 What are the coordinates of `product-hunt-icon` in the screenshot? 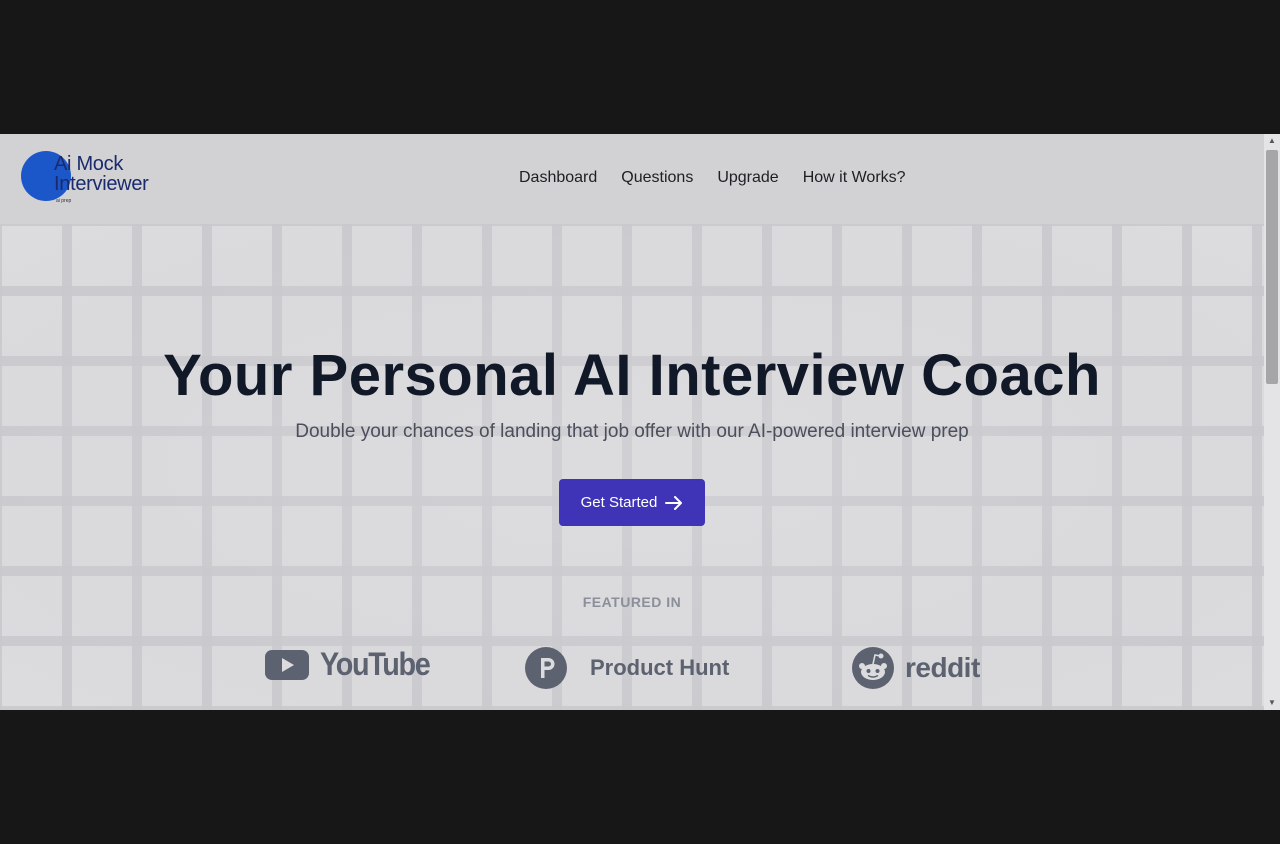 It's located at (546, 668).